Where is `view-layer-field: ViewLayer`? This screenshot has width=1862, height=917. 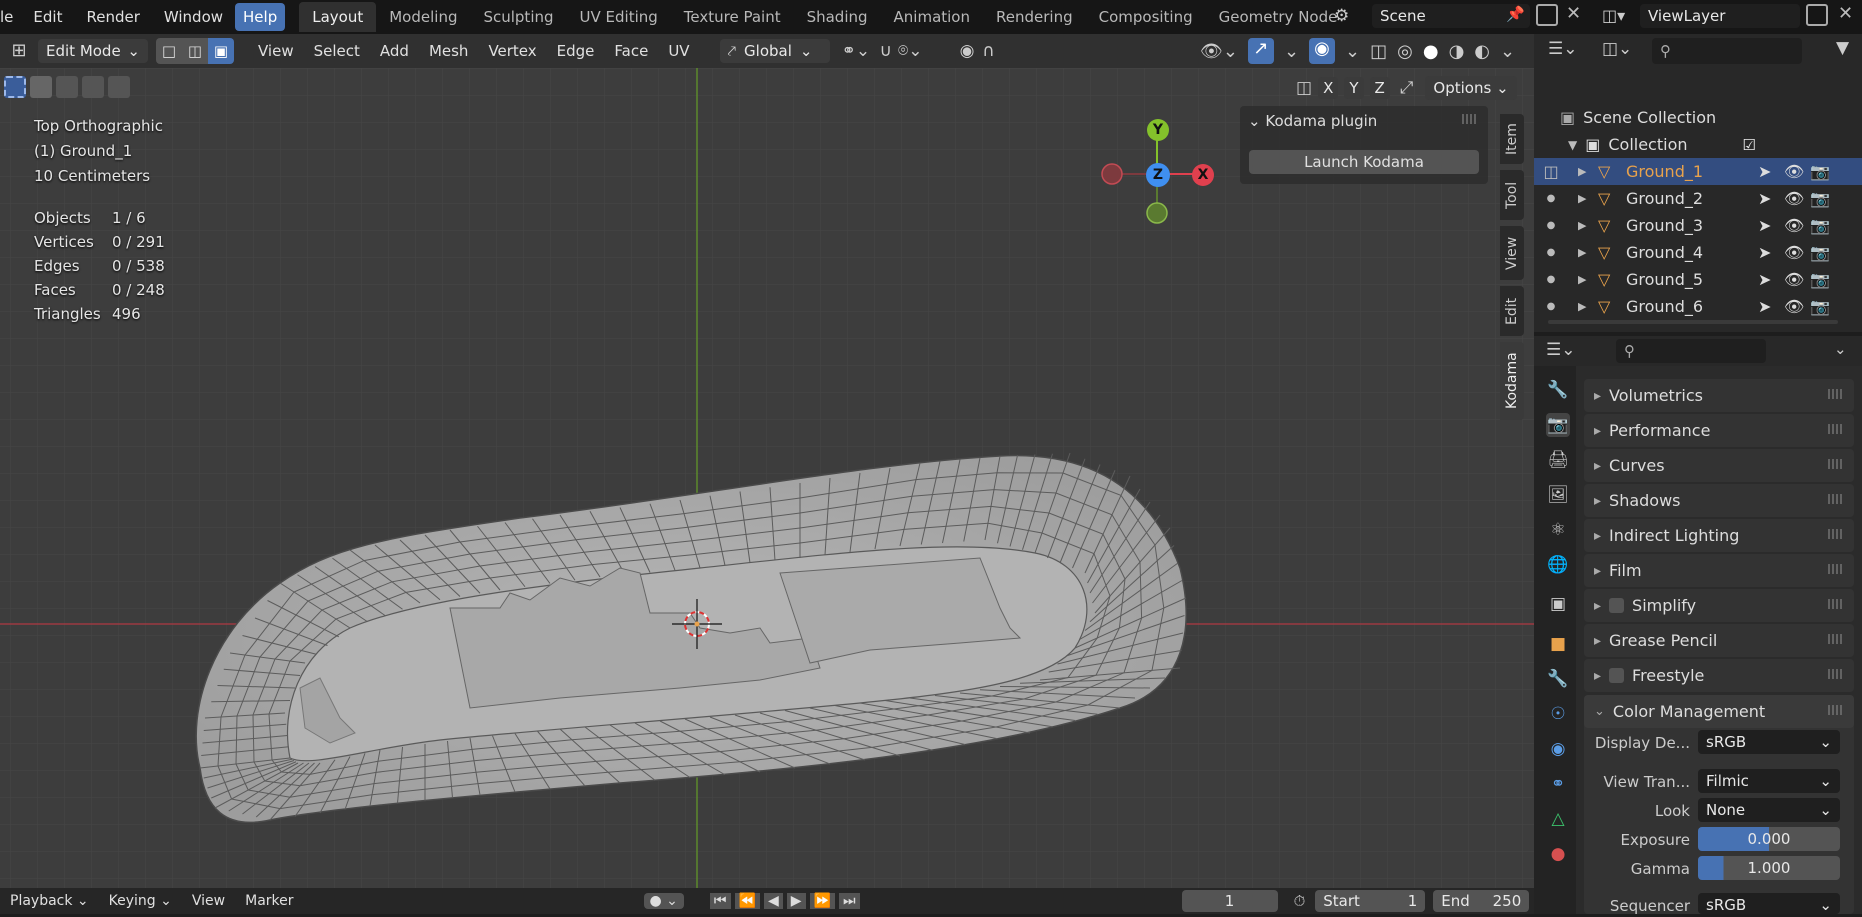 view-layer-field: ViewLayer is located at coordinates (1720, 16).